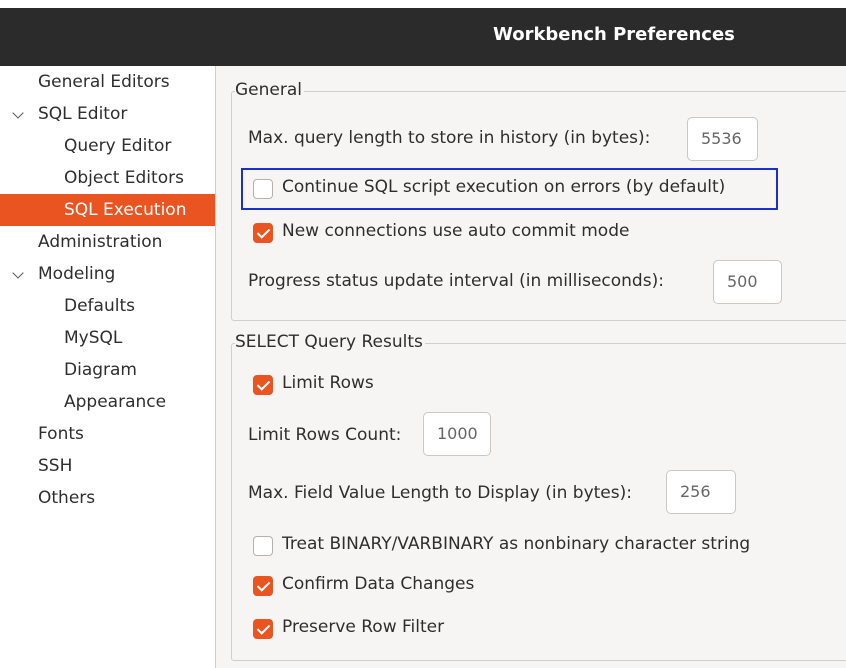  I want to click on sidebar-item-general-editors: General Editors, so click(107, 82).